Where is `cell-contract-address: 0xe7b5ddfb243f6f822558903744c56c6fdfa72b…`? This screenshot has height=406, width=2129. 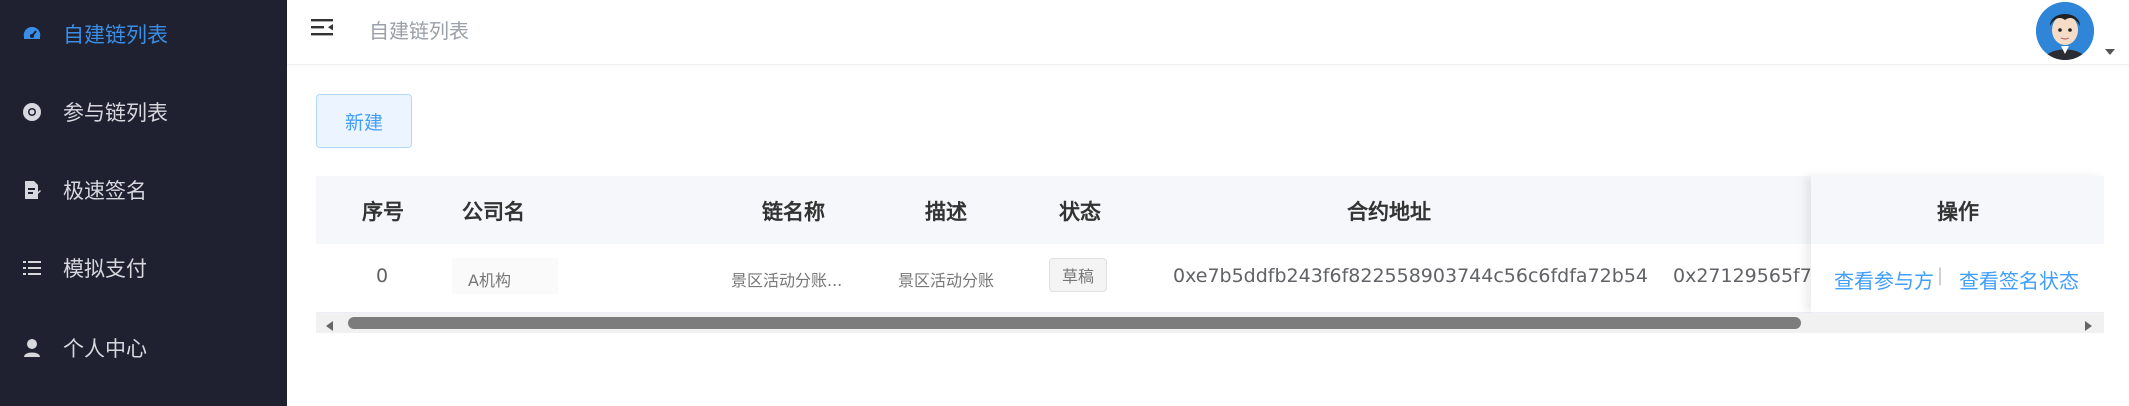
cell-contract-address: 0xe7b5ddfb243f6f822558903744c56c6fdfa72b… is located at coordinates (1410, 276).